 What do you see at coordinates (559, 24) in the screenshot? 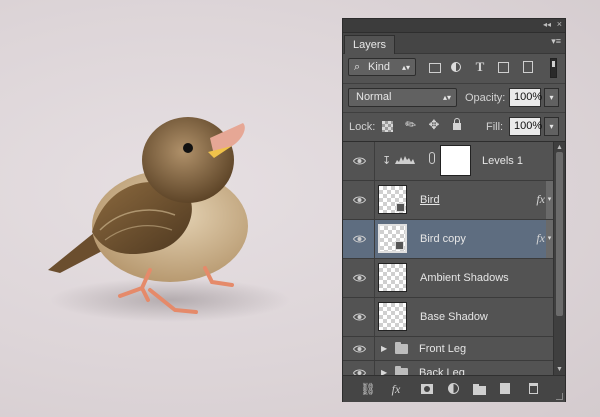
I see `close-icon: ×` at bounding box center [559, 24].